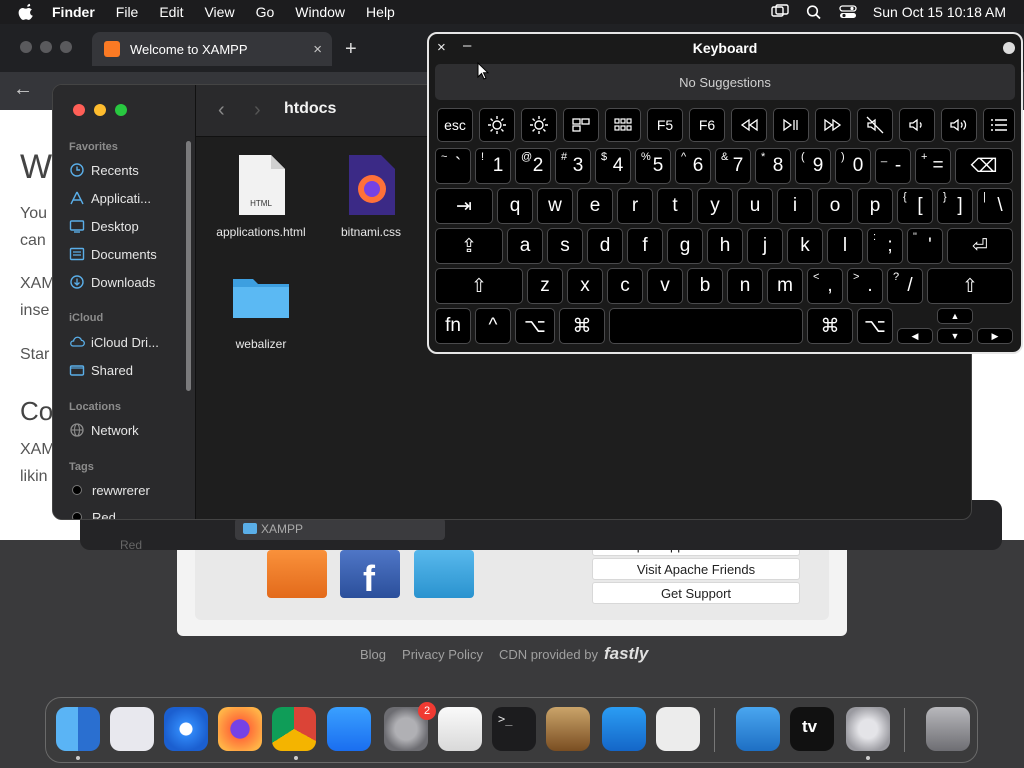  Describe the element at coordinates (131, 226) in the screenshot. I see `sidebar-item-desktop: Desktop` at that location.